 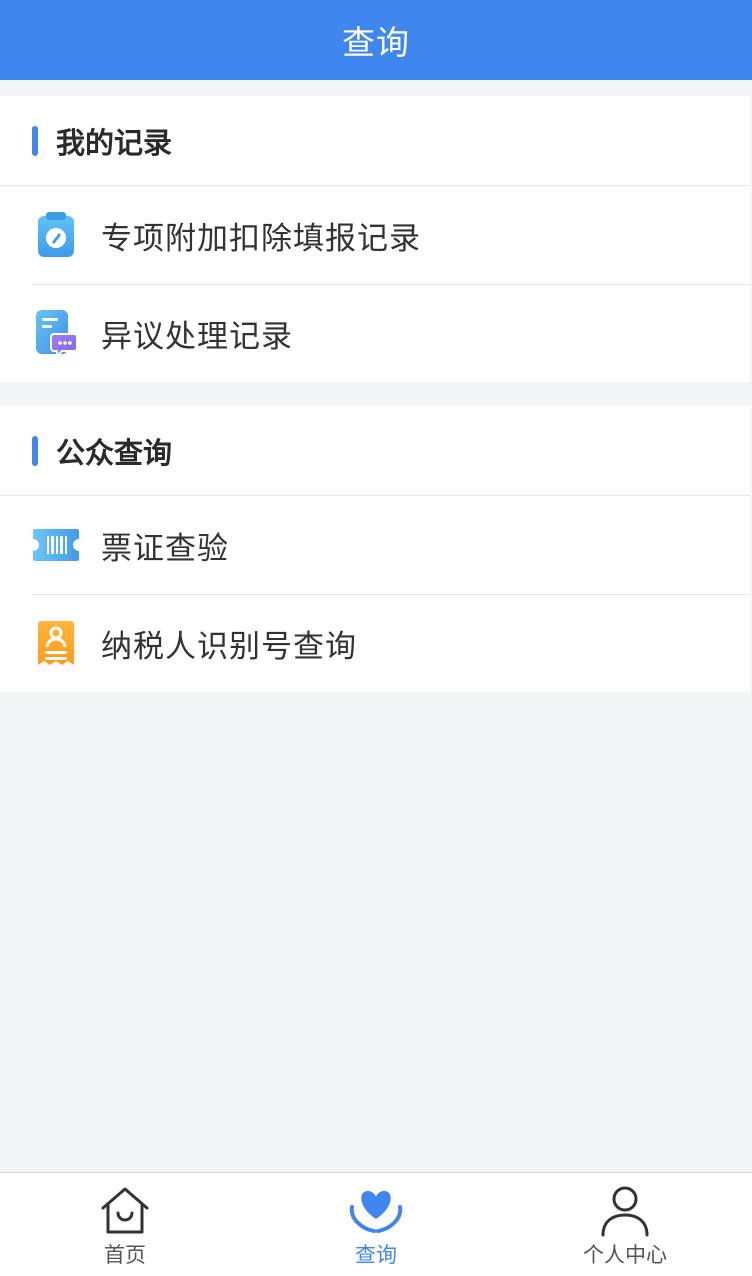 I want to click on list-item-label: 纳税人识别号查询, so click(x=229, y=646).